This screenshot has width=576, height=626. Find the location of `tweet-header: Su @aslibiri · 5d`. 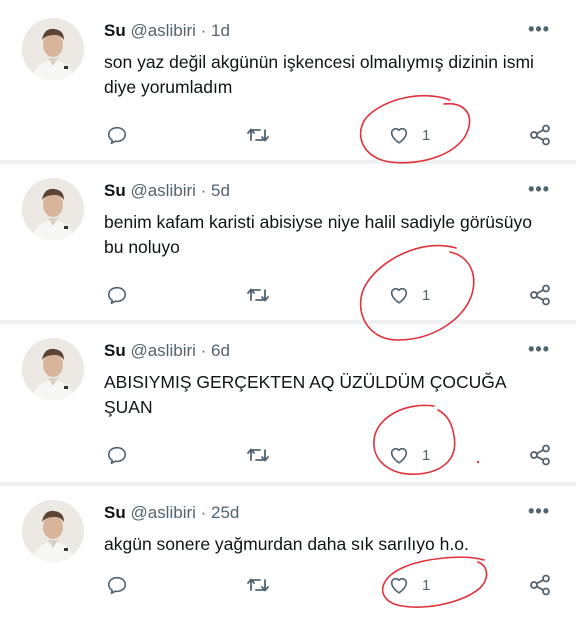

tweet-header: Su @aslibiri · 5d is located at coordinates (167, 191).